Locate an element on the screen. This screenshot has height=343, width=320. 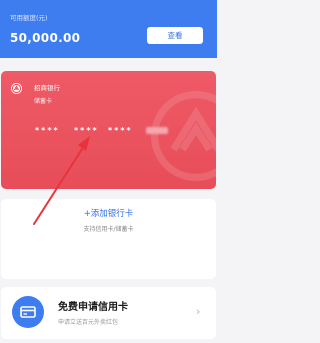
bank-logo-icon is located at coordinates (16, 88).